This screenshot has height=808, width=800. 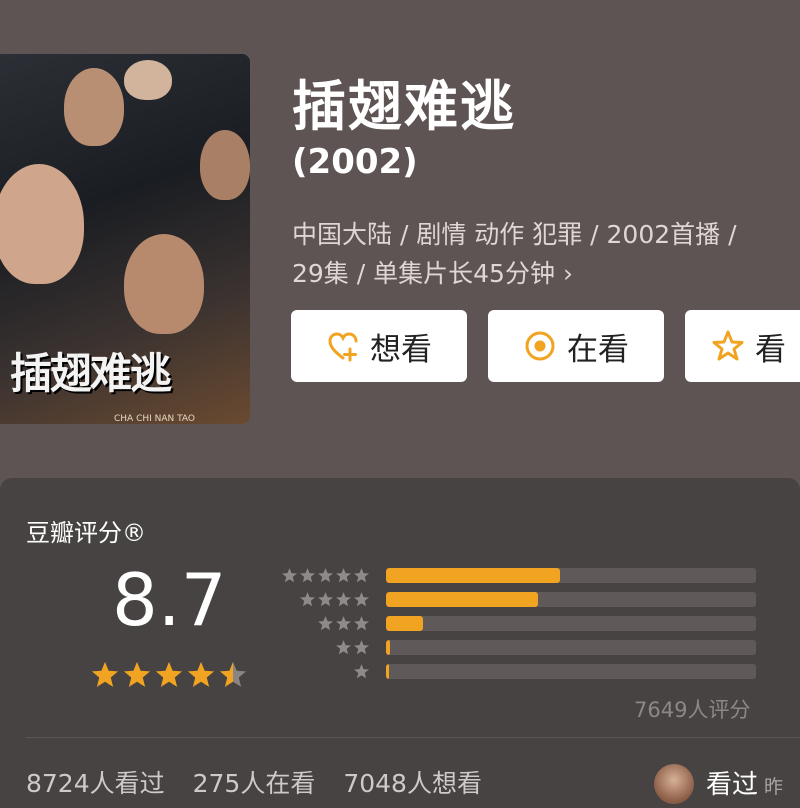 I want to click on seen-time: 昨, so click(x=774, y=787).